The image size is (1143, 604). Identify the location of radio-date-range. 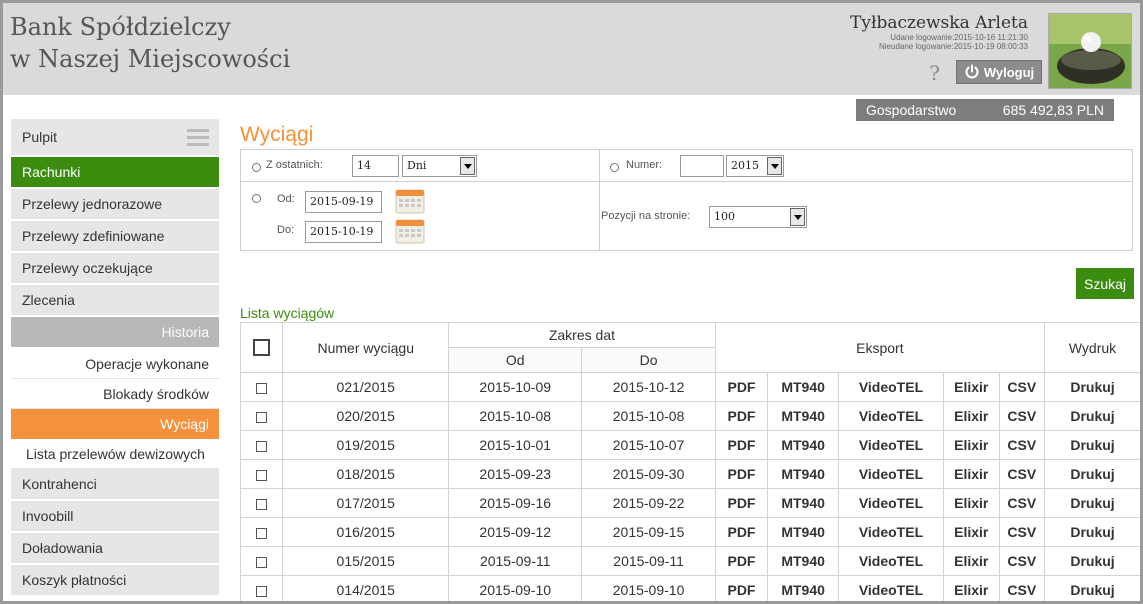
(256, 198).